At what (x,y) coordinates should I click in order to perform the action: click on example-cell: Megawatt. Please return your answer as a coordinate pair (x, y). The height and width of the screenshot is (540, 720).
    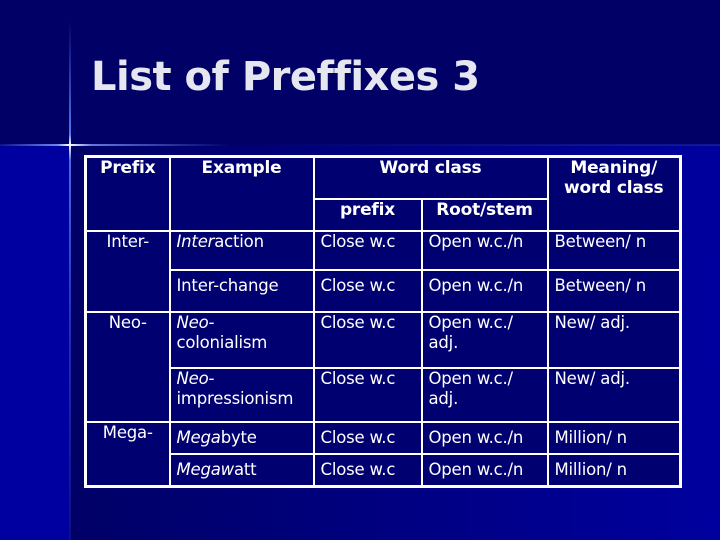
    Looking at the image, I should click on (241, 470).